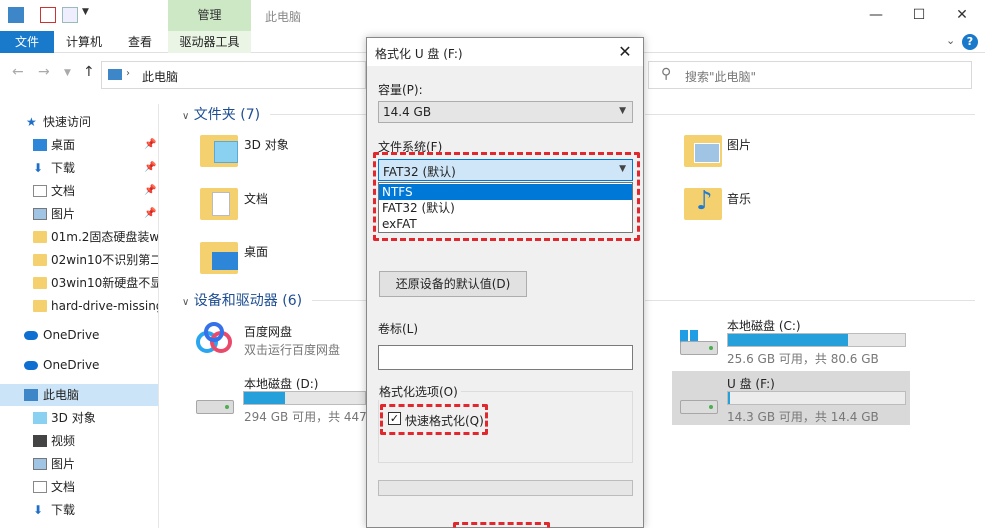 The width and height of the screenshot is (985, 528). Describe the element at coordinates (79, 168) in the screenshot. I see `sidebar-item-downloads: ⬇ 下载 📌` at that location.